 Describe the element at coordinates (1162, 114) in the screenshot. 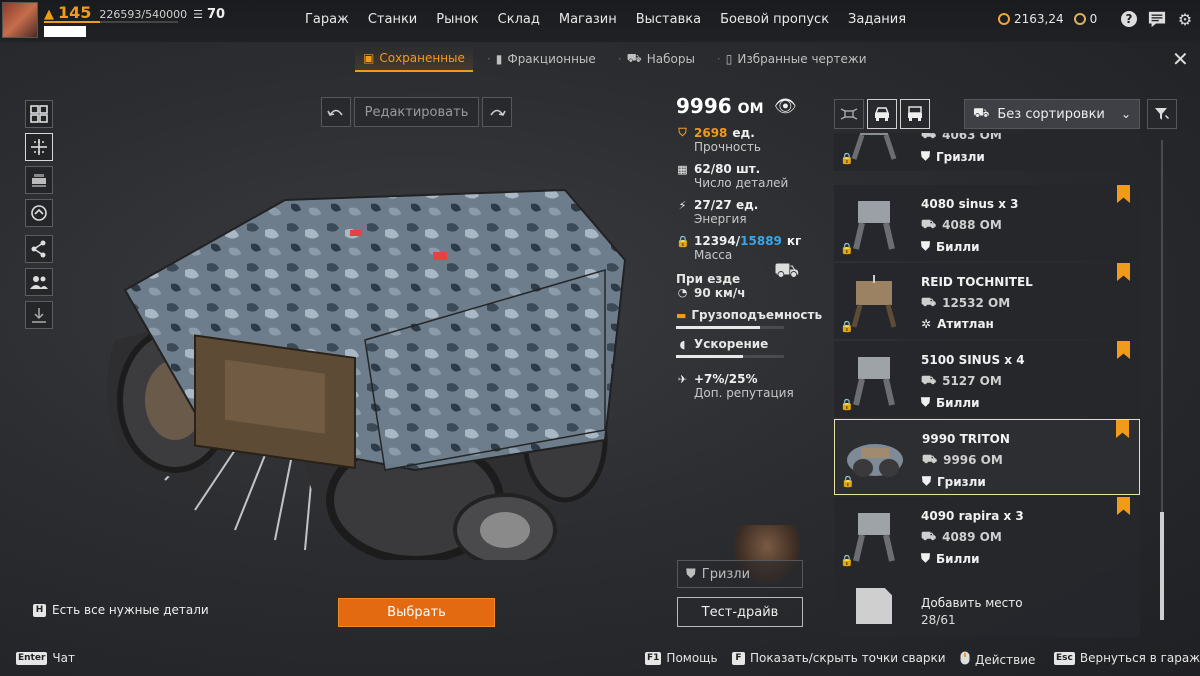

I see `filter-icon` at that location.